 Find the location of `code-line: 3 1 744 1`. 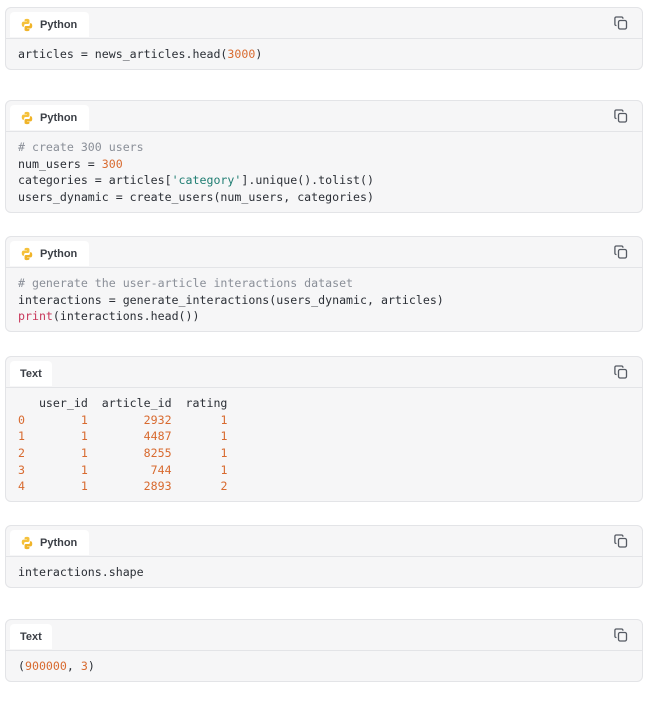

code-line: 3 1 744 1 is located at coordinates (324, 470).